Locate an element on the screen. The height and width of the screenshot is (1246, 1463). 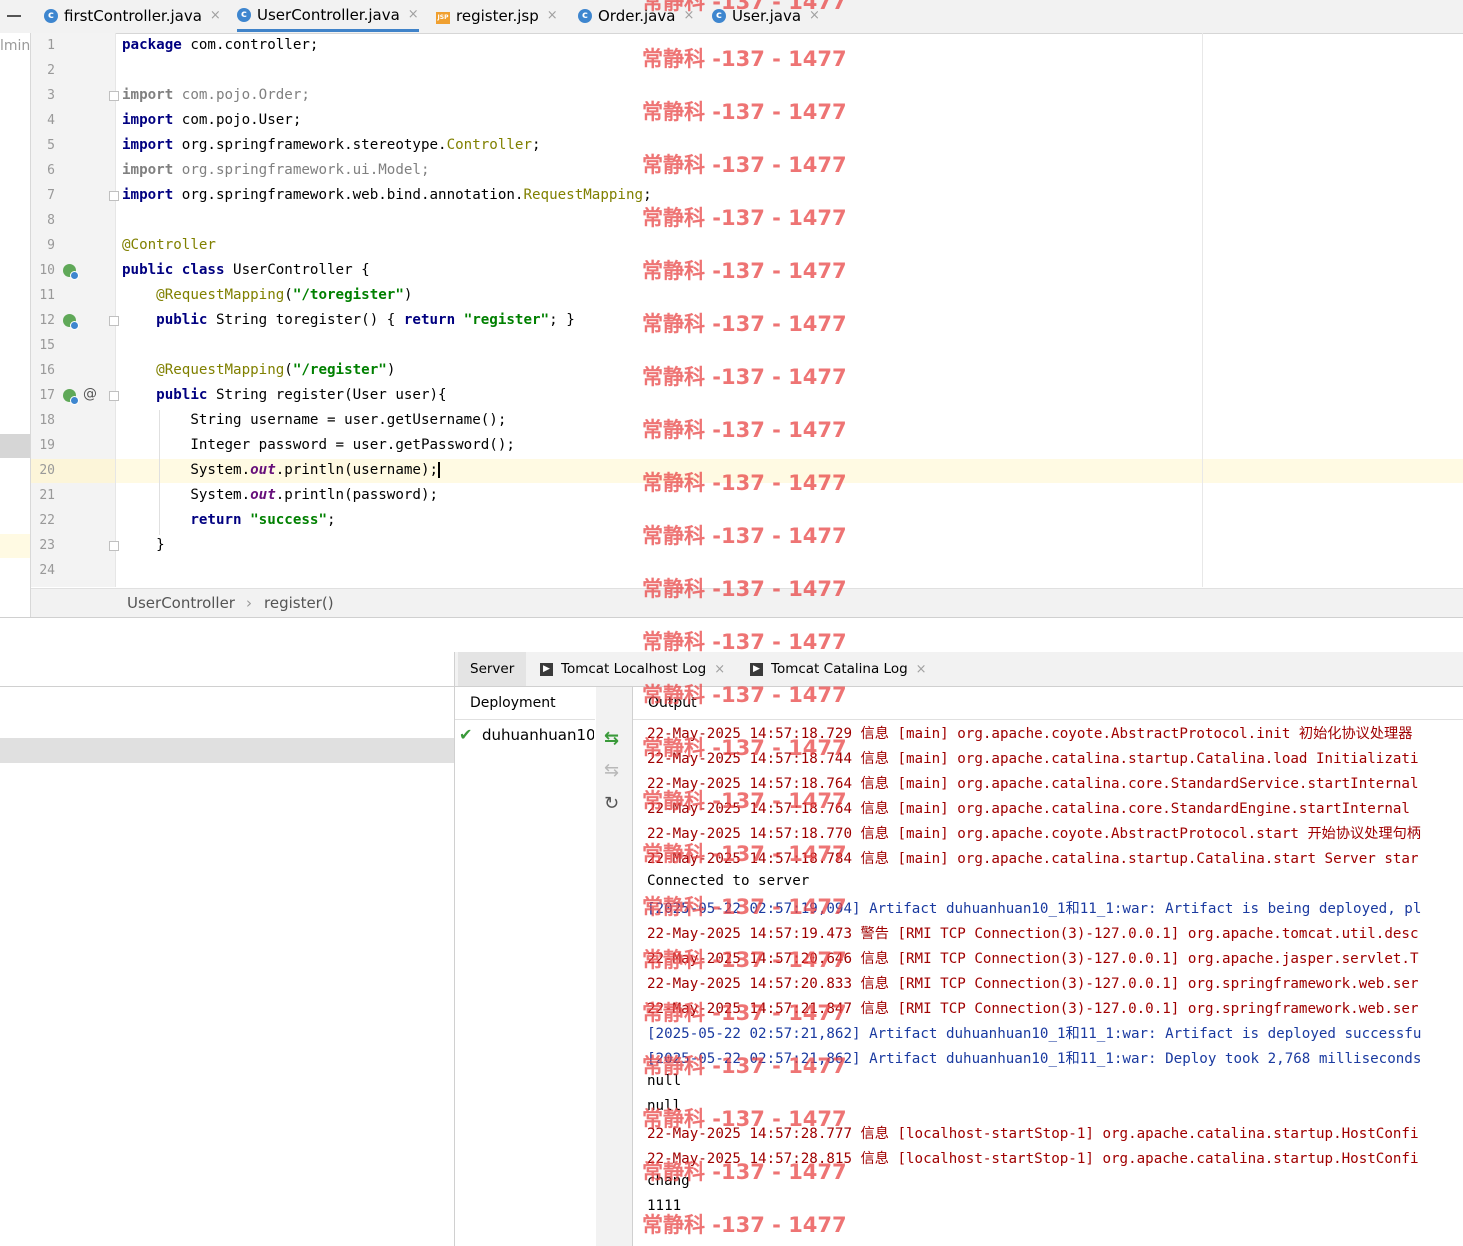
tab-register-jsp: JSP register.jsp × is located at coordinates (497, 15).